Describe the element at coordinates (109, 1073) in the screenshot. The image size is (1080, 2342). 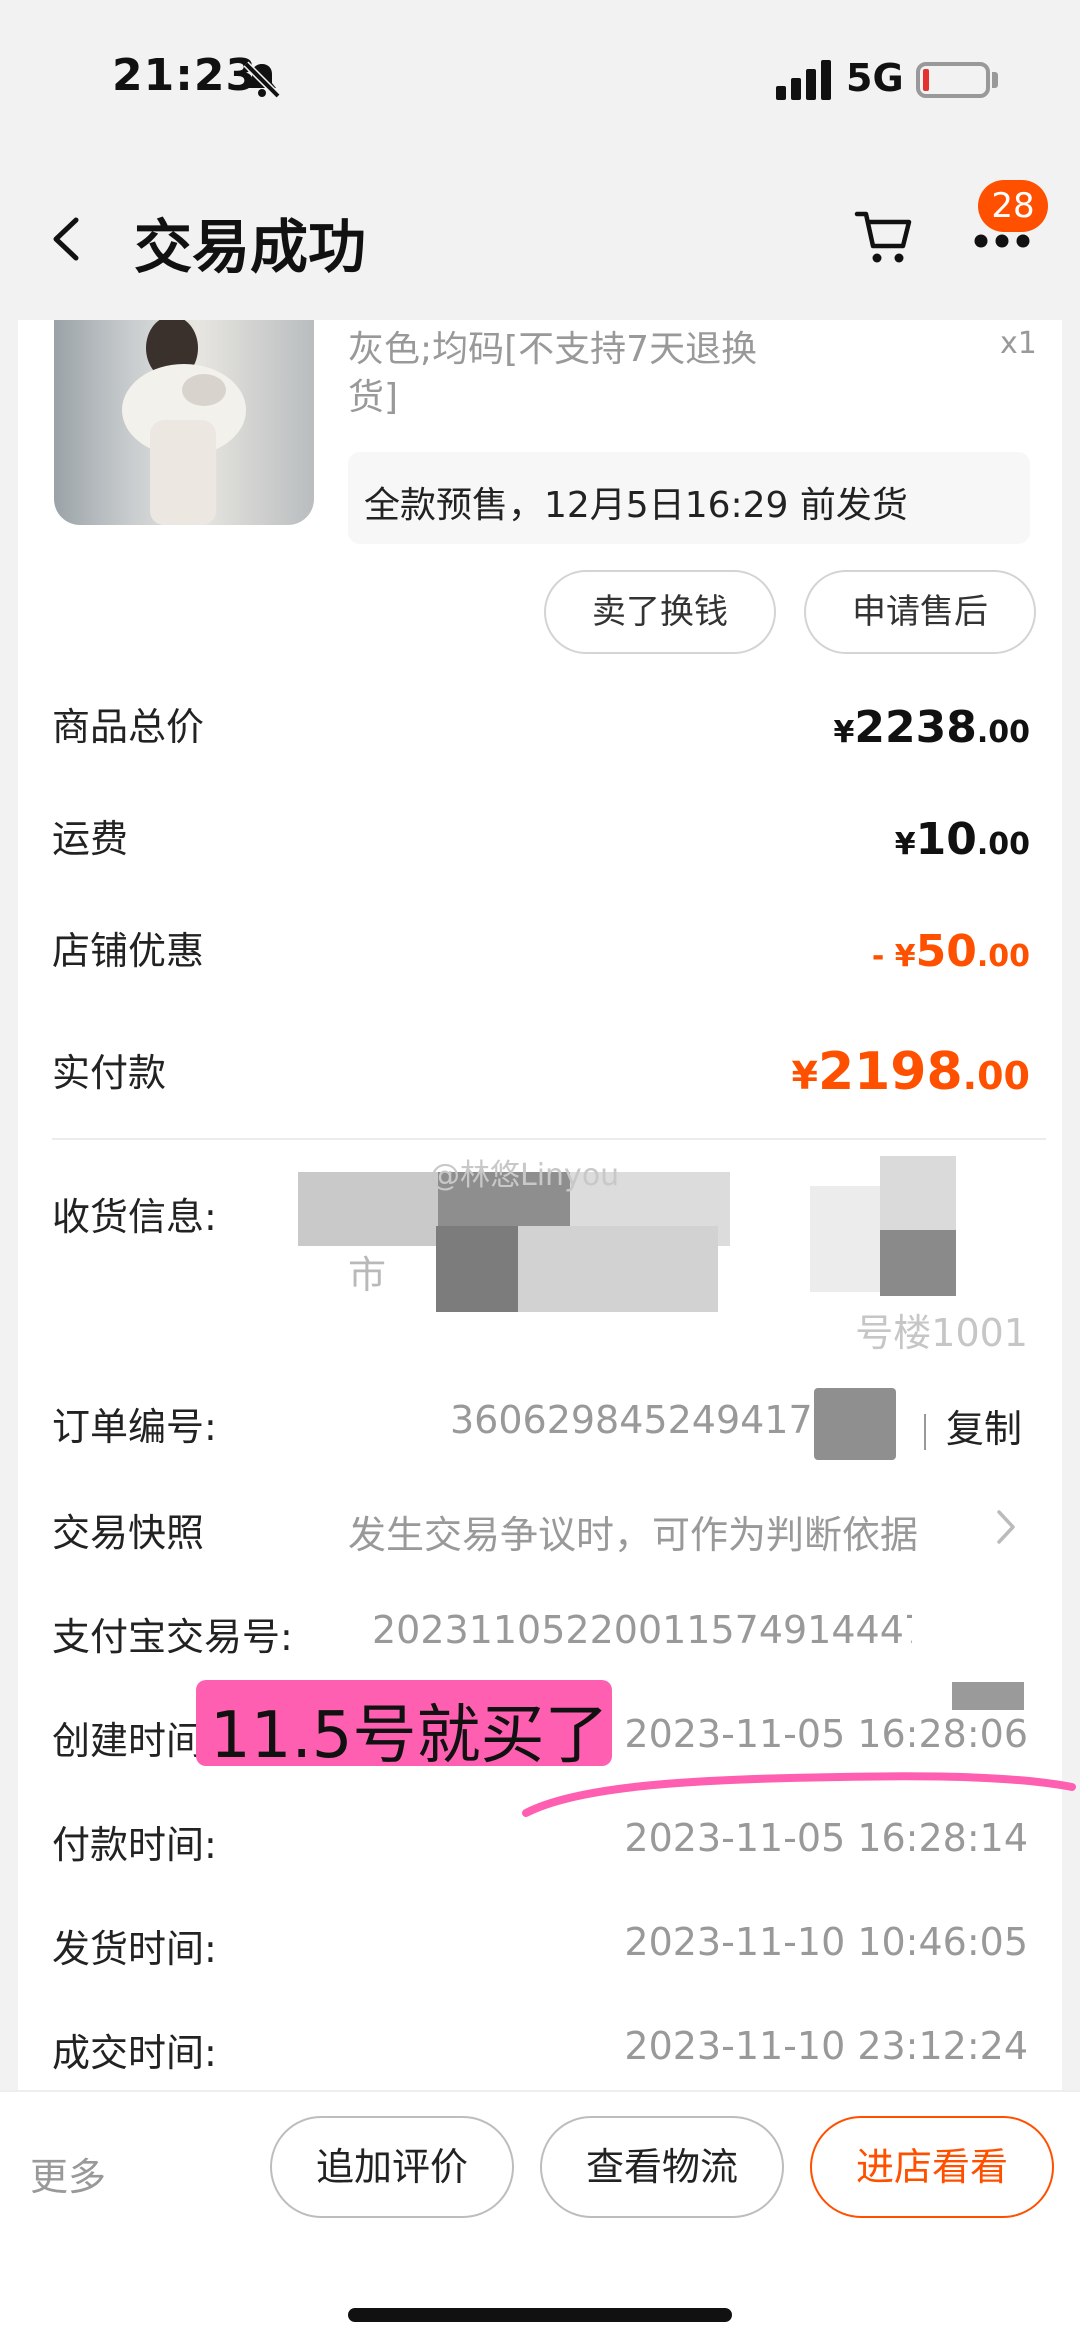
I see `paid-amount-label: 实付款` at that location.